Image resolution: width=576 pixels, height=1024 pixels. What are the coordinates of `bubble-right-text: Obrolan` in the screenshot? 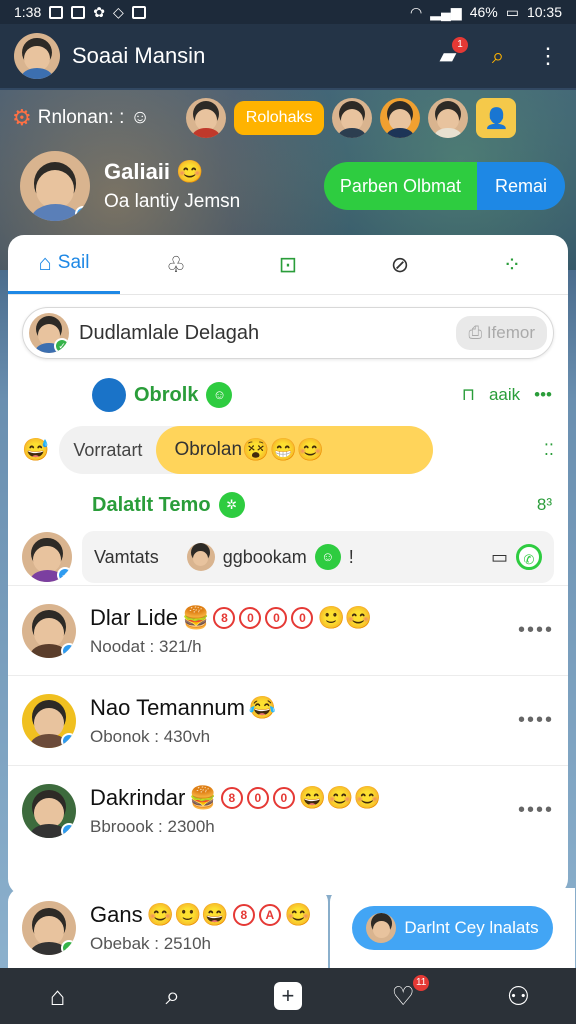 It's located at (208, 449).